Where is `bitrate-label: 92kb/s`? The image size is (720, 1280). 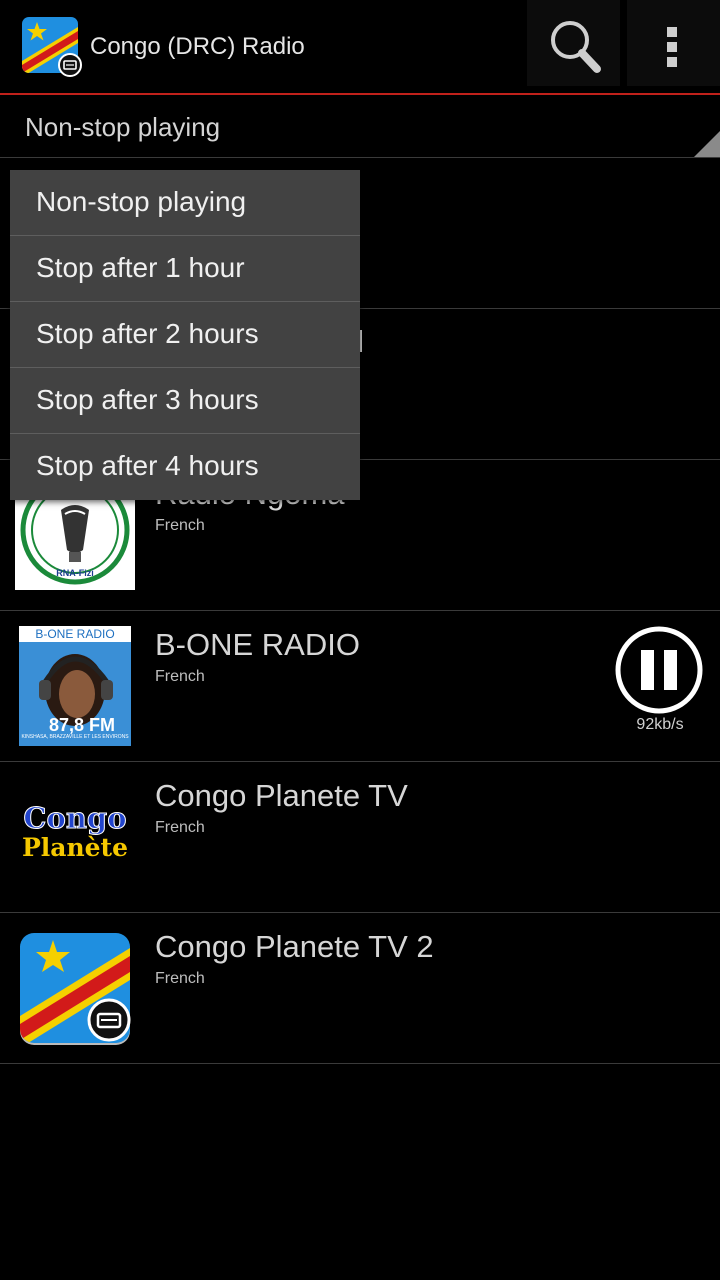 bitrate-label: 92kb/s is located at coordinates (660, 724).